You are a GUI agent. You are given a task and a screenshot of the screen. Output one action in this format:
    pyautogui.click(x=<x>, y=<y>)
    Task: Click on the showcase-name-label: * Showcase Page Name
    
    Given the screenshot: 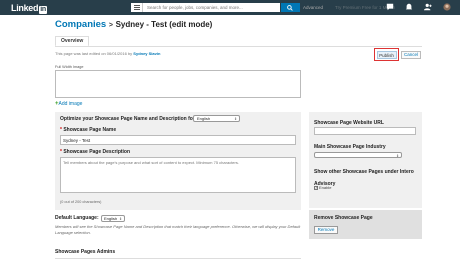 What is the action you would take?
    pyautogui.click(x=88, y=130)
    